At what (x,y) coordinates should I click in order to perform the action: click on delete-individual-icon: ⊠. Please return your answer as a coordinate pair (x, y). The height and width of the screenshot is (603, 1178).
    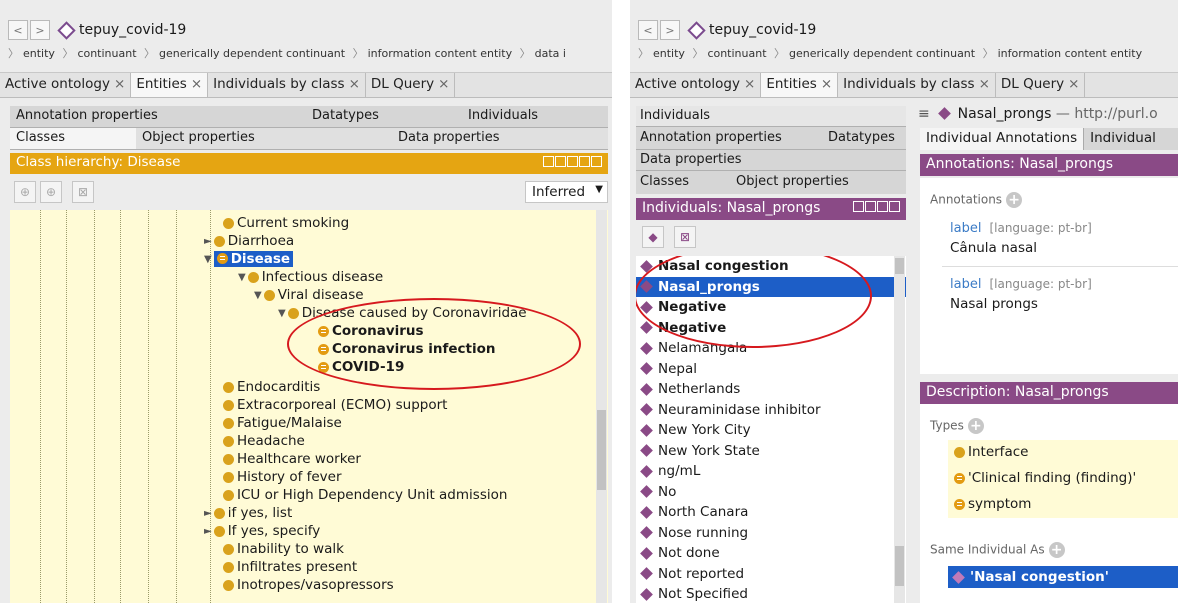
    Looking at the image, I should click on (685, 237).